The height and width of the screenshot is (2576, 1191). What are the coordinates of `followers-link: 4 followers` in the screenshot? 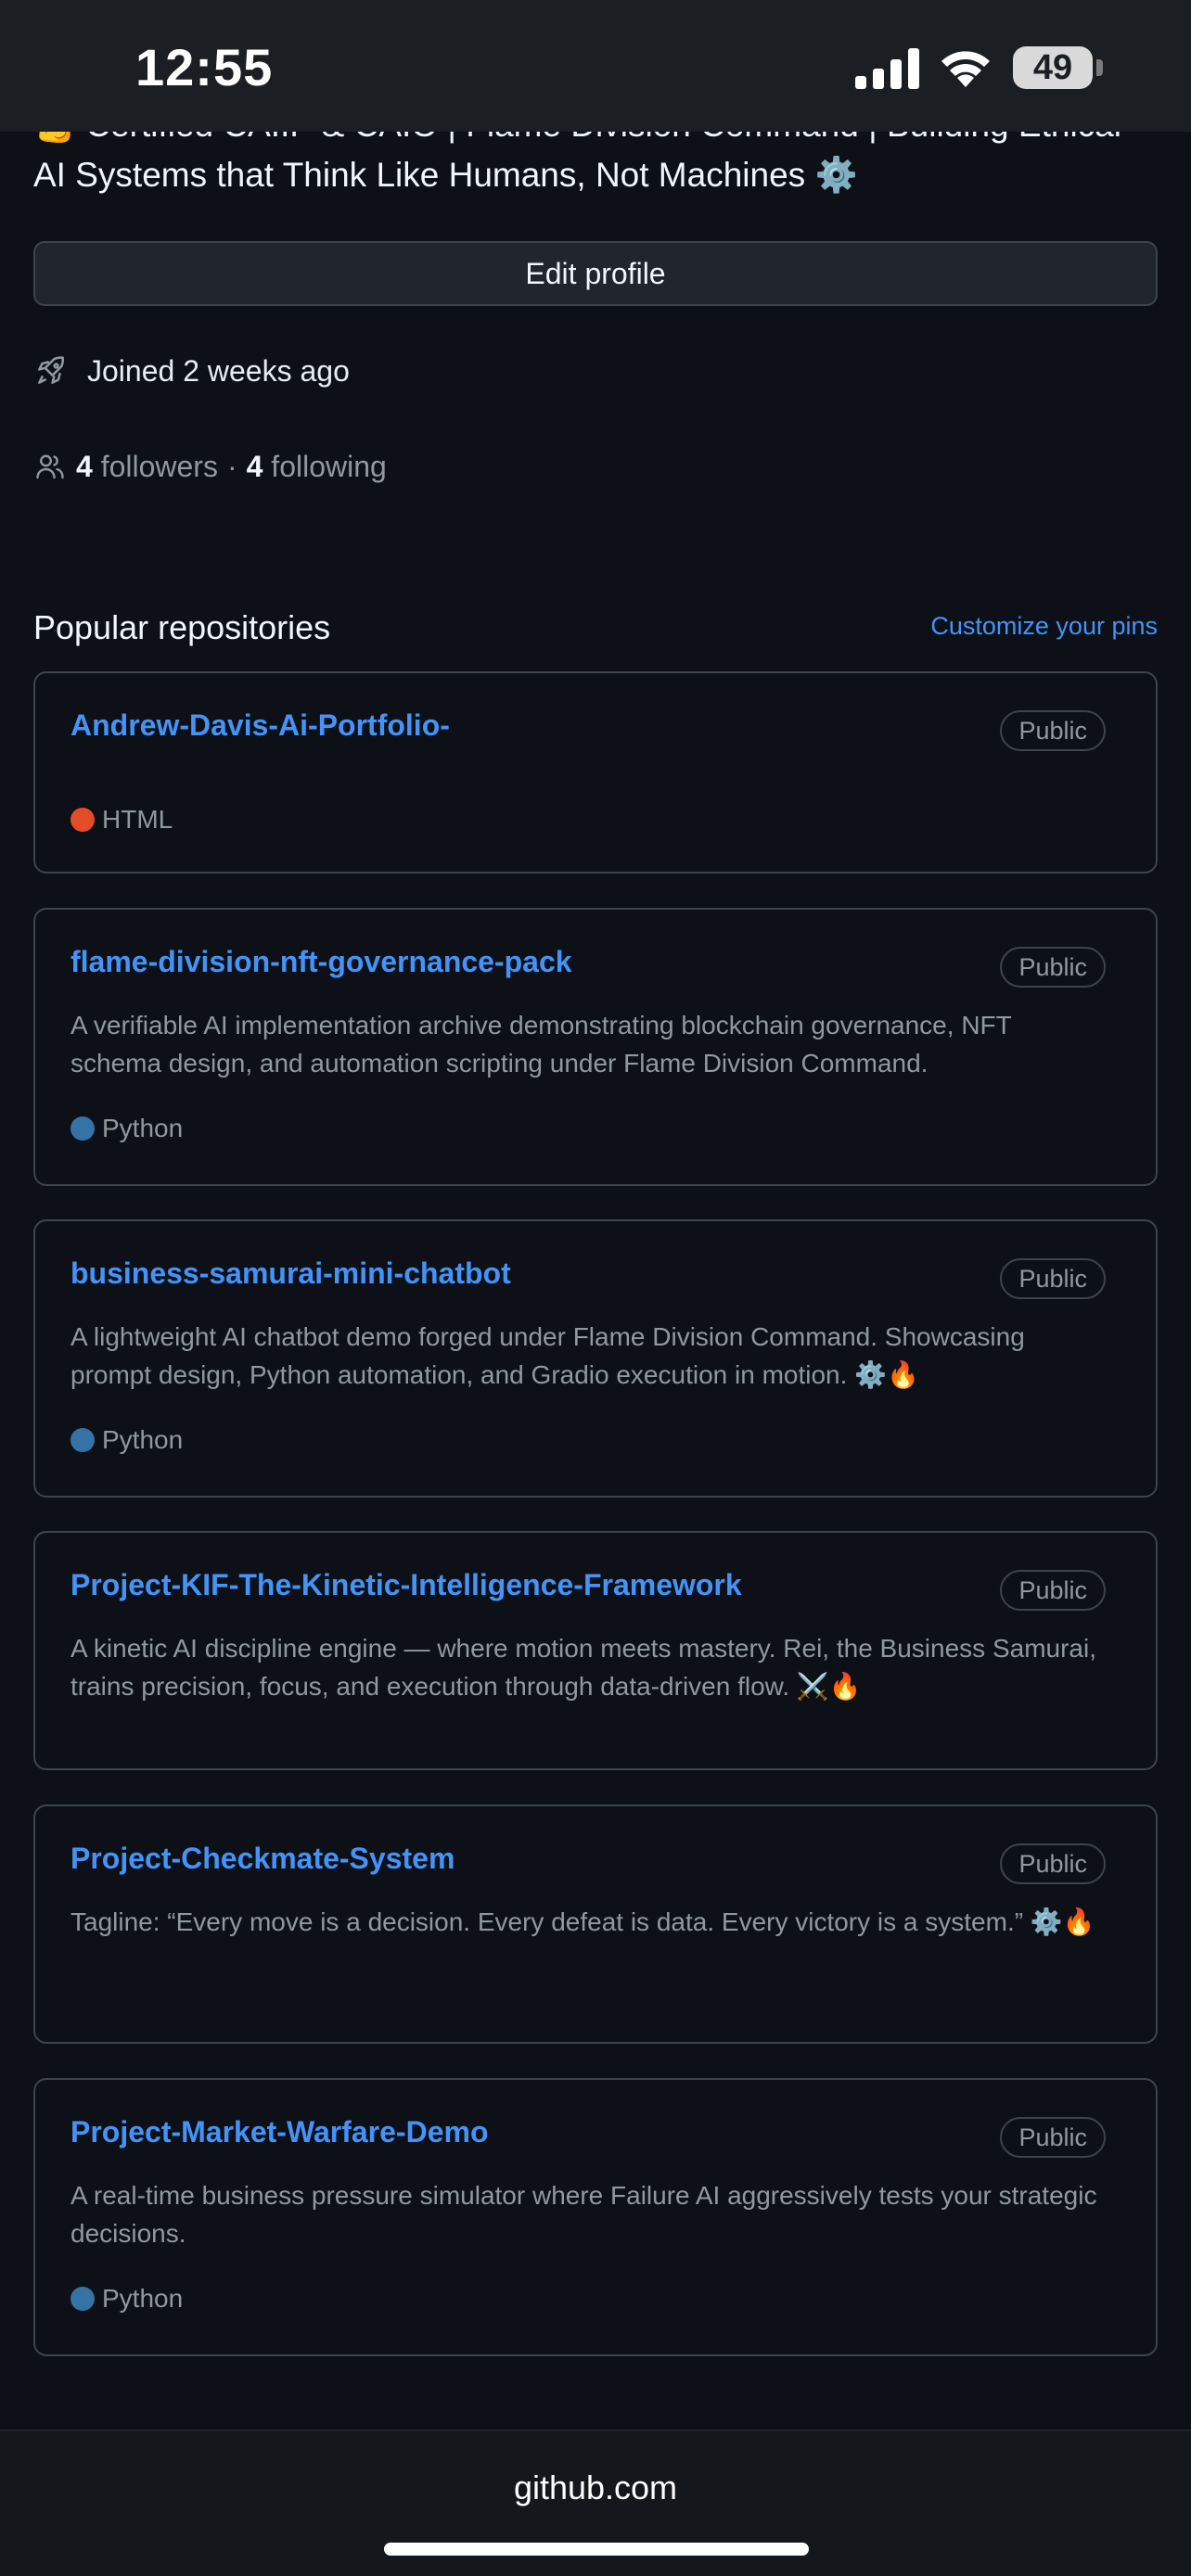 It's located at (147, 467).